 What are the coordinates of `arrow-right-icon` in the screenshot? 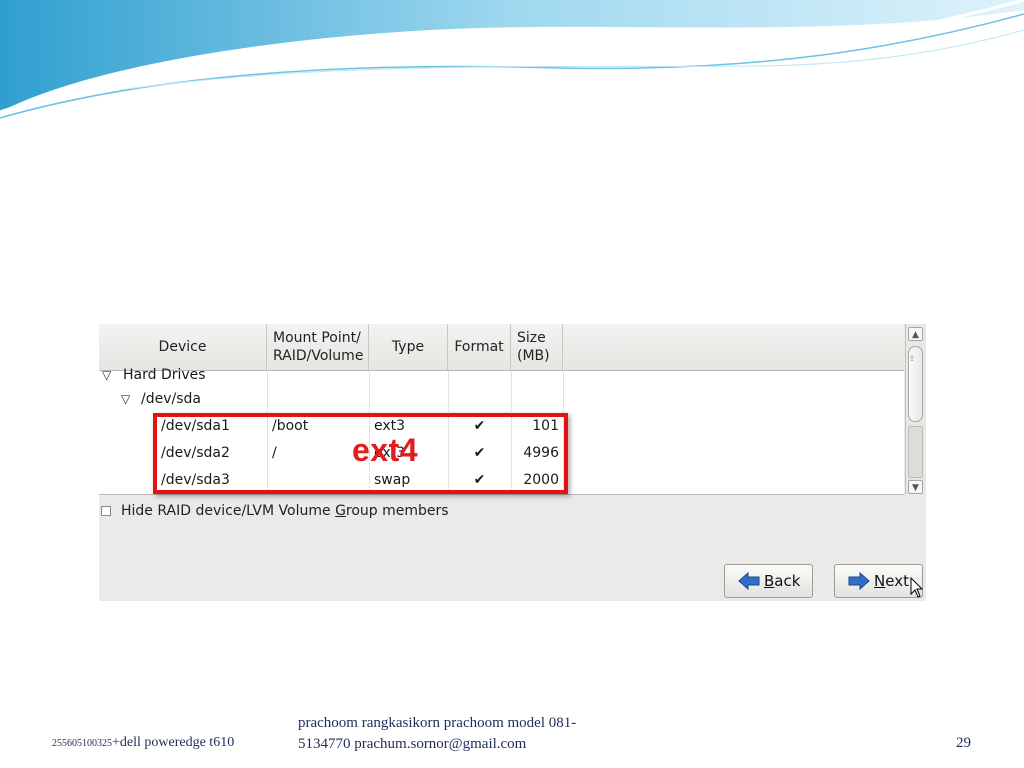 It's located at (859, 581).